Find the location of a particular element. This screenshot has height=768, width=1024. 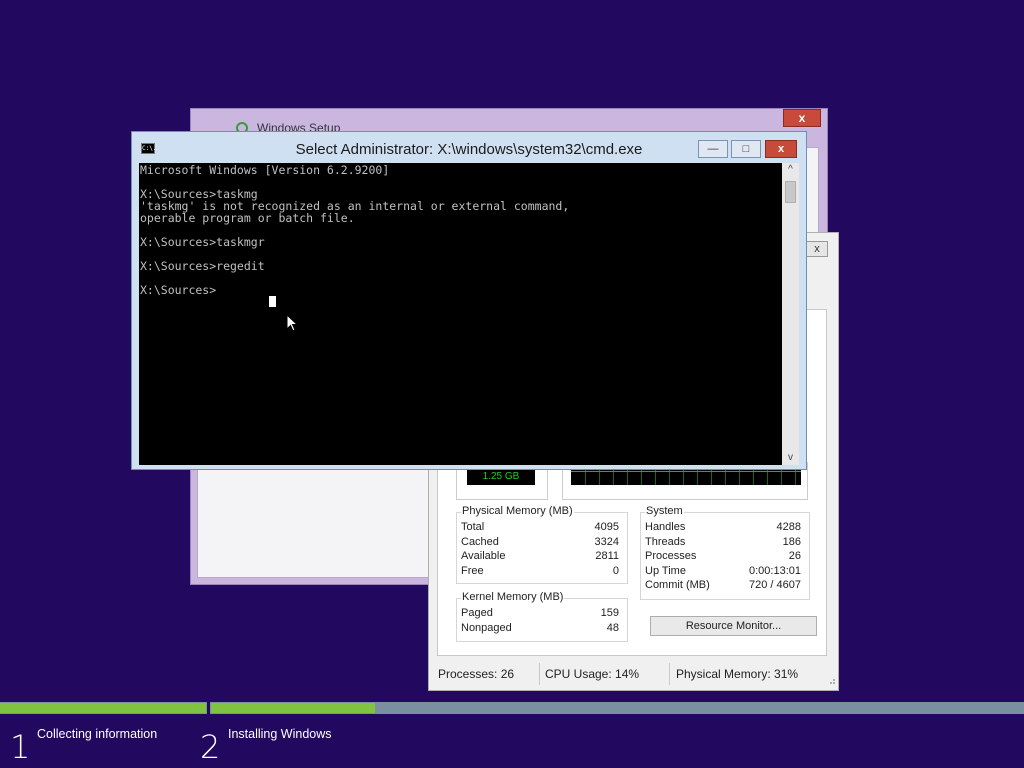

progress-step-2-fill is located at coordinates (293, 708).